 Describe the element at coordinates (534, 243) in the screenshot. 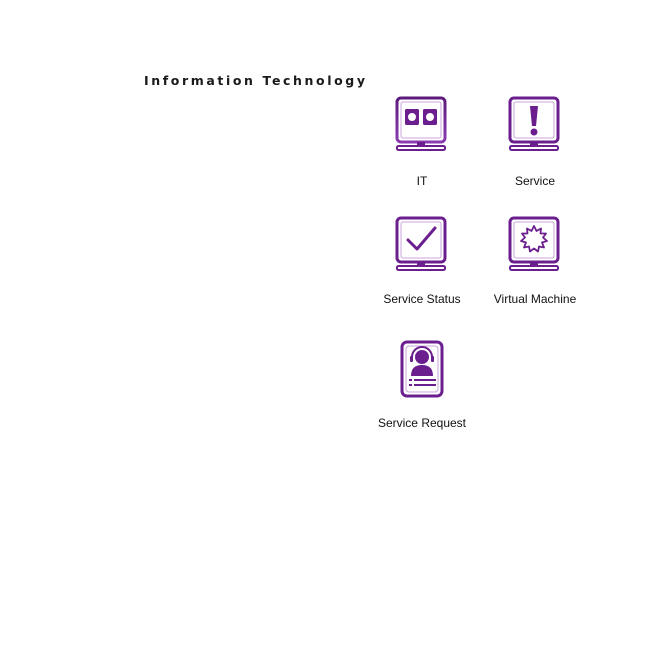

I see `gear-monitor-icon` at that location.